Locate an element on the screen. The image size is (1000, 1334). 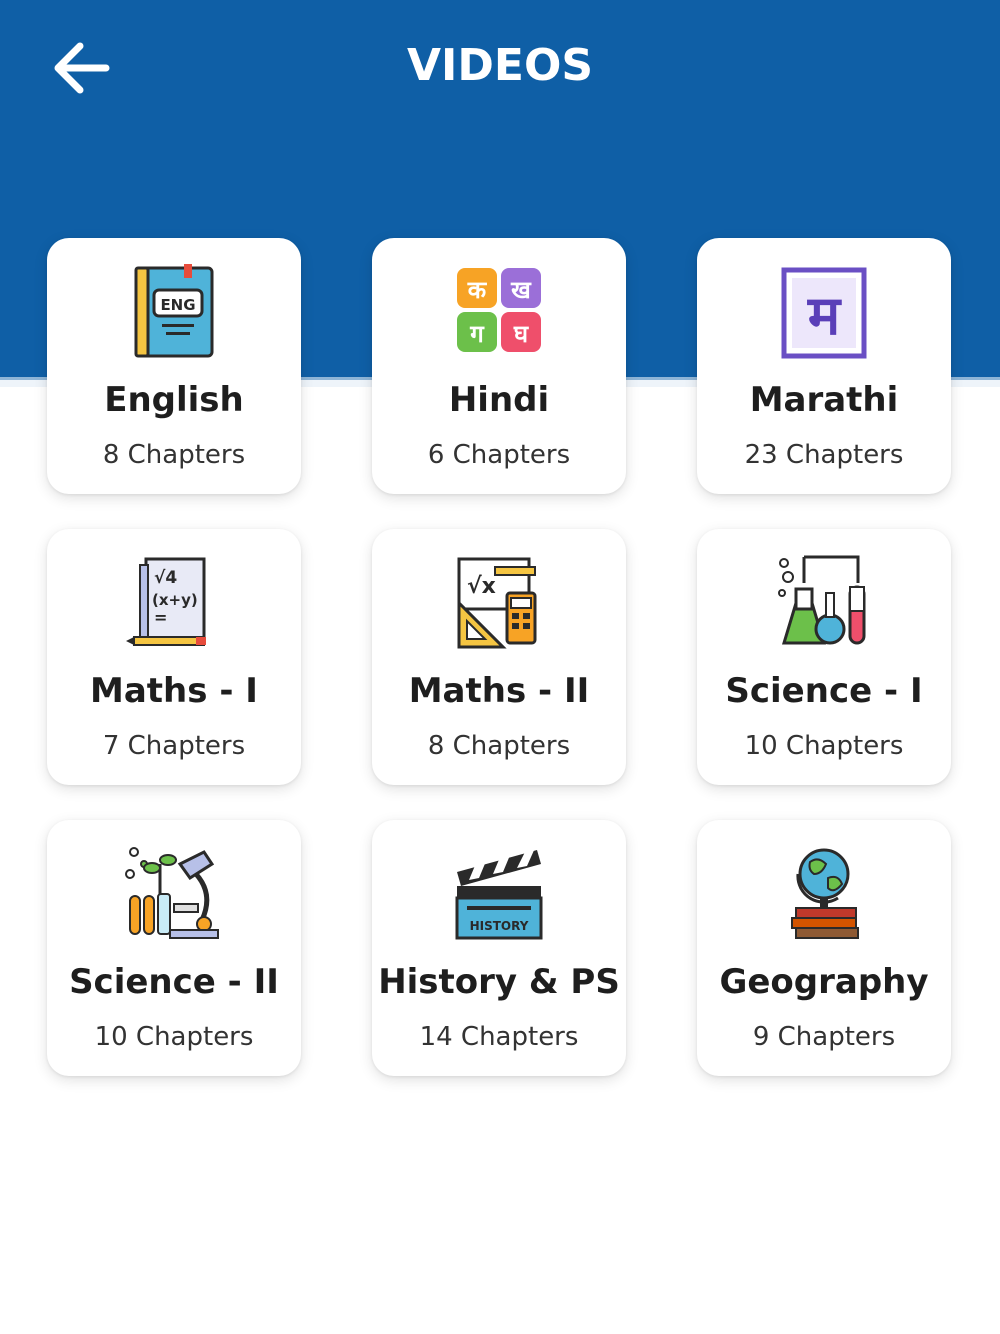
subject-card-hindi: क ख ग घ Hindi 6 Chapters is located at coordinates (499, 366).